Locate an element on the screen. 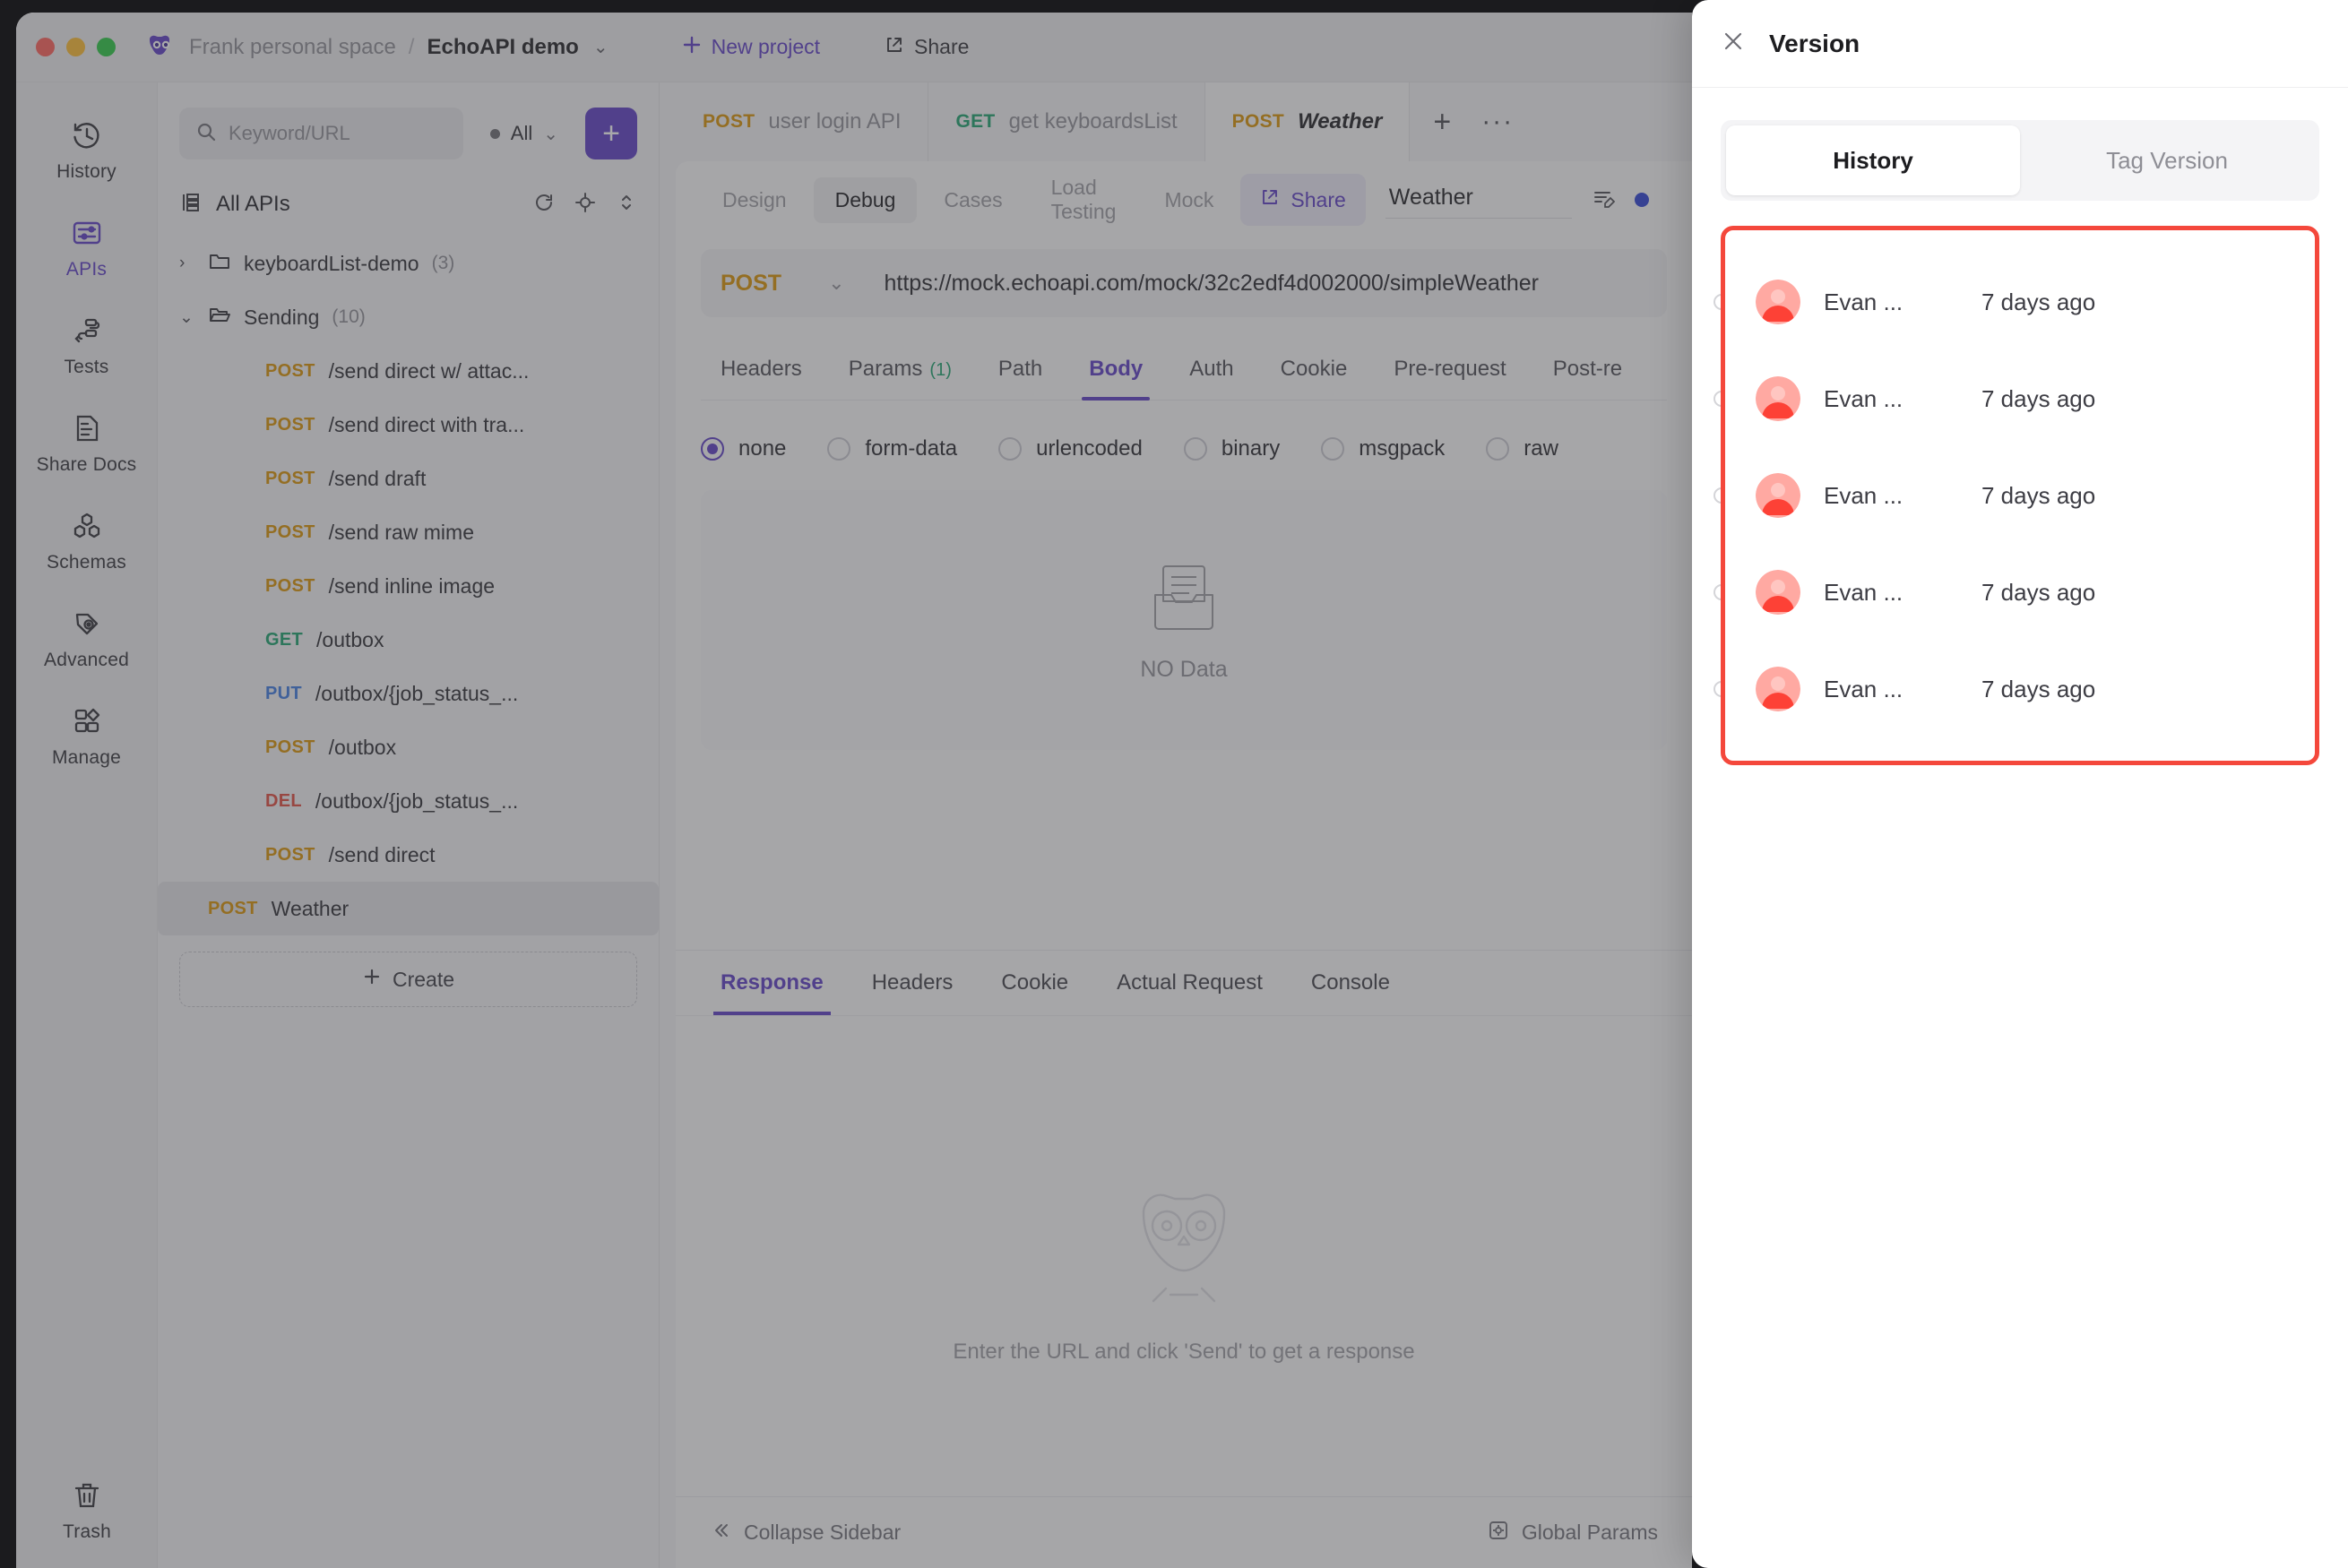 The height and width of the screenshot is (1568, 2348). tab-body: Body is located at coordinates (1115, 374).